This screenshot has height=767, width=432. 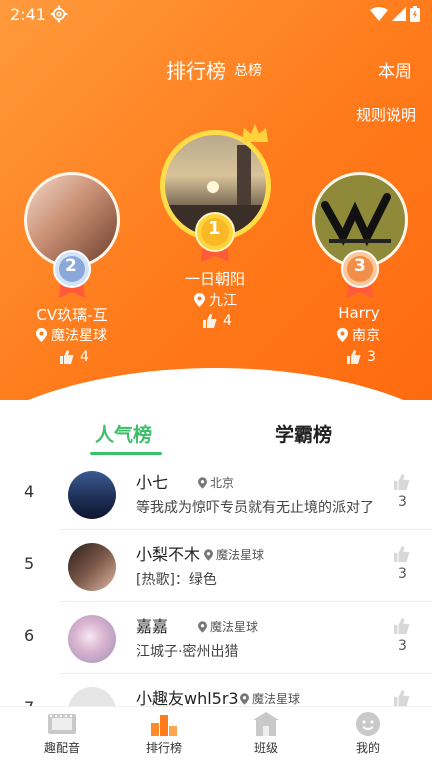 What do you see at coordinates (29, 635) in the screenshot?
I see `list-rank: 6` at bounding box center [29, 635].